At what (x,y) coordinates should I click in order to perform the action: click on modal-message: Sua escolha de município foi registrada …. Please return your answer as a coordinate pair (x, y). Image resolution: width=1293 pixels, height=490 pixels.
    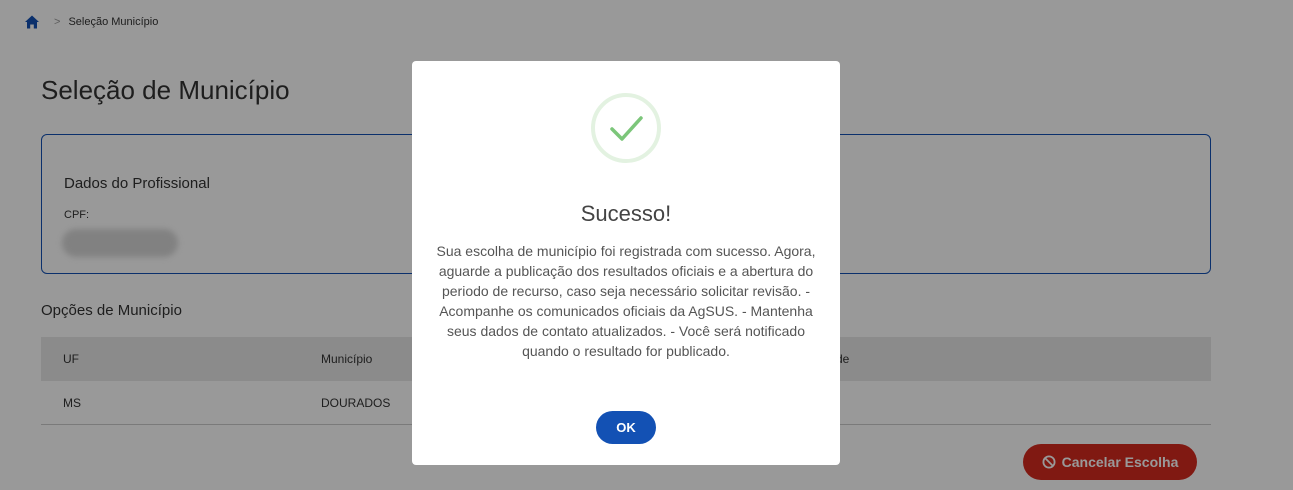
    Looking at the image, I should click on (626, 301).